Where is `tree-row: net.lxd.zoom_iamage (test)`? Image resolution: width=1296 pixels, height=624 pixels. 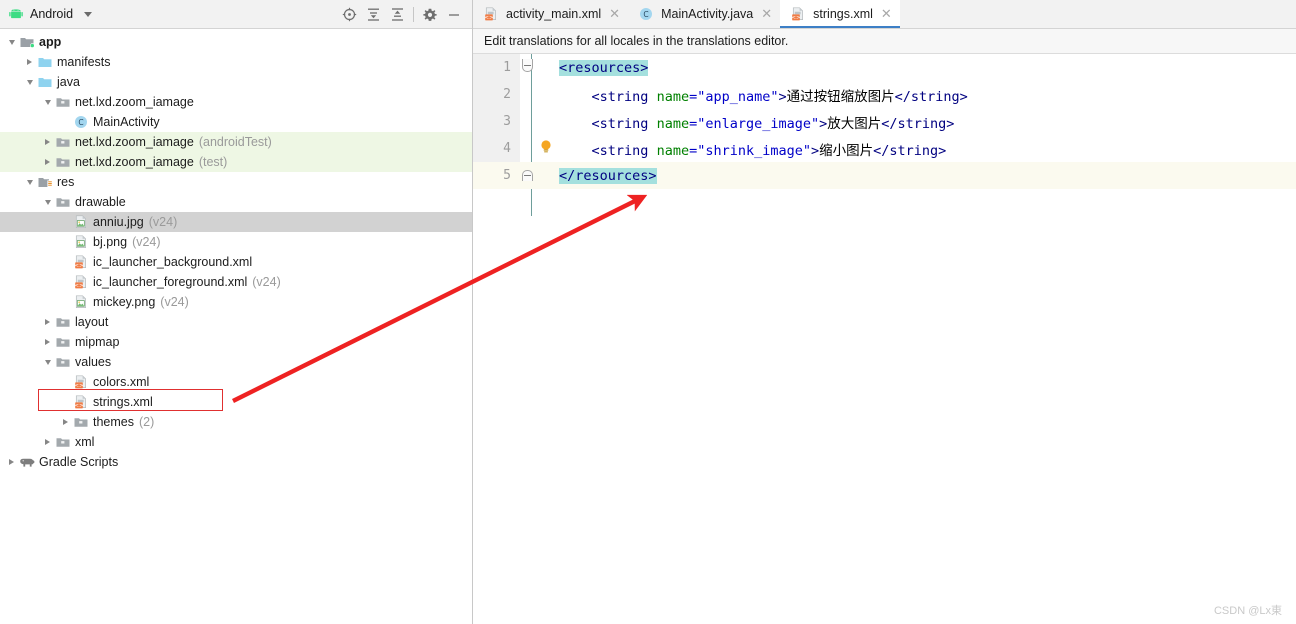 tree-row: net.lxd.zoom_iamage (test) is located at coordinates (236, 162).